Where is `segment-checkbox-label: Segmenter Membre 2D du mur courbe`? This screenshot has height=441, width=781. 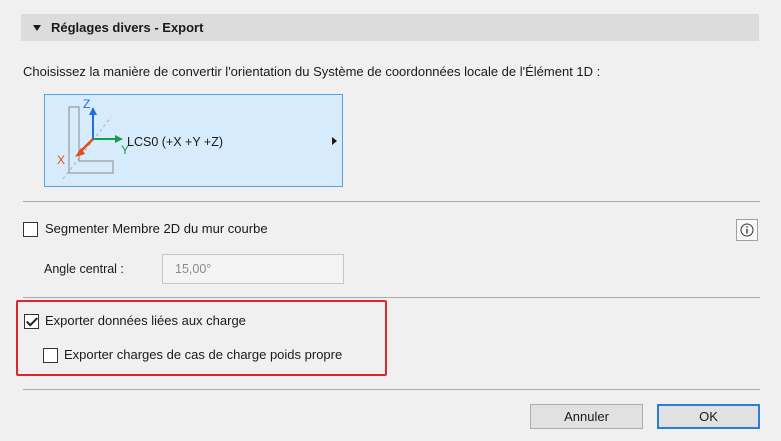
segment-checkbox-label: Segmenter Membre 2D du mur courbe is located at coordinates (156, 228).